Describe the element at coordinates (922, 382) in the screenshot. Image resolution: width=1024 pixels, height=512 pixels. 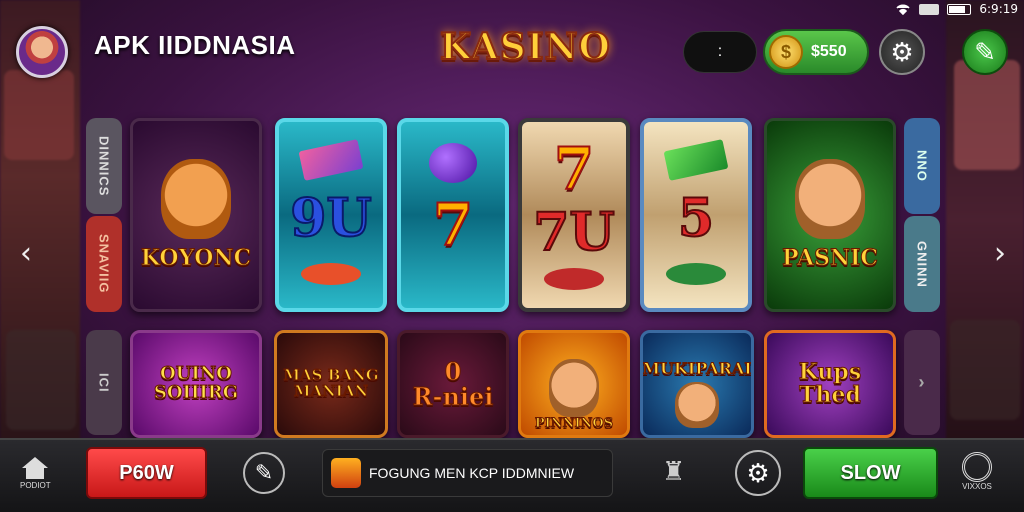
I see `side-tab-right-3: ›` at that location.